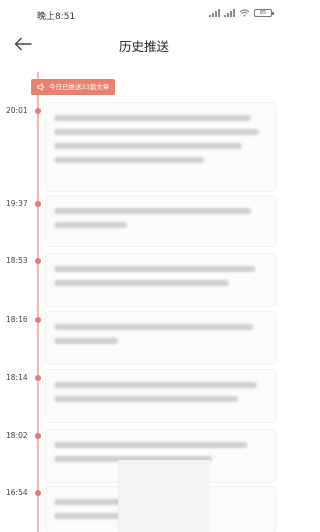 This screenshot has width=320, height=532. What do you see at coordinates (144, 14) in the screenshot?
I see `status-bar: 晚上8:51 85` at bounding box center [144, 14].